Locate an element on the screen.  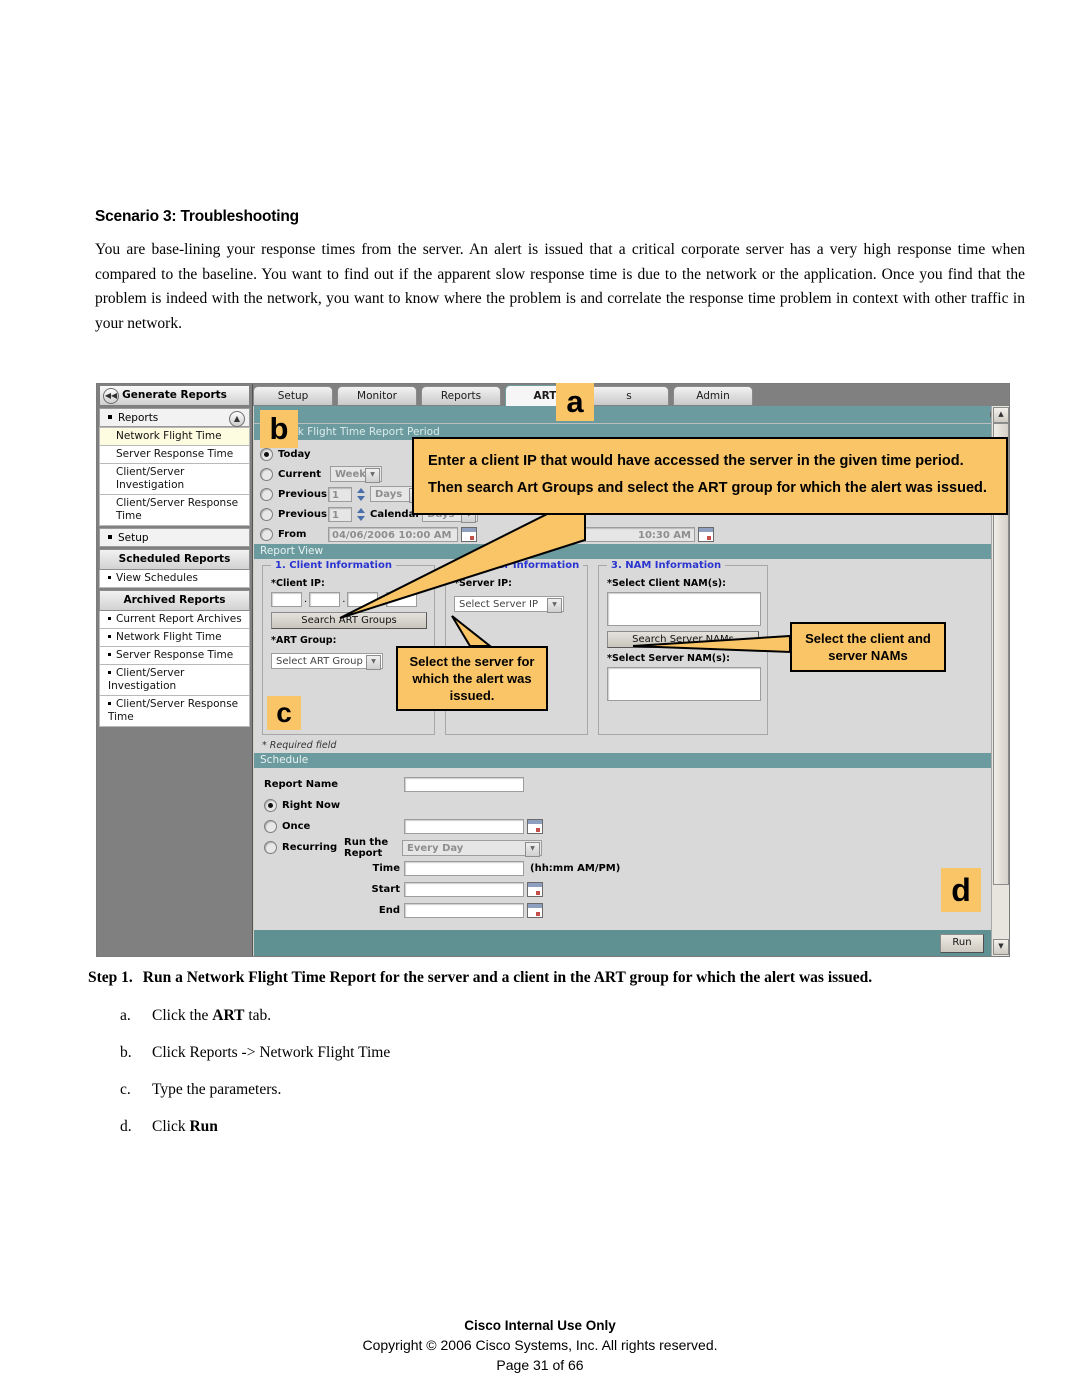
page-title: Scenario 3: Troubleshooting is located at coordinates (197, 216).